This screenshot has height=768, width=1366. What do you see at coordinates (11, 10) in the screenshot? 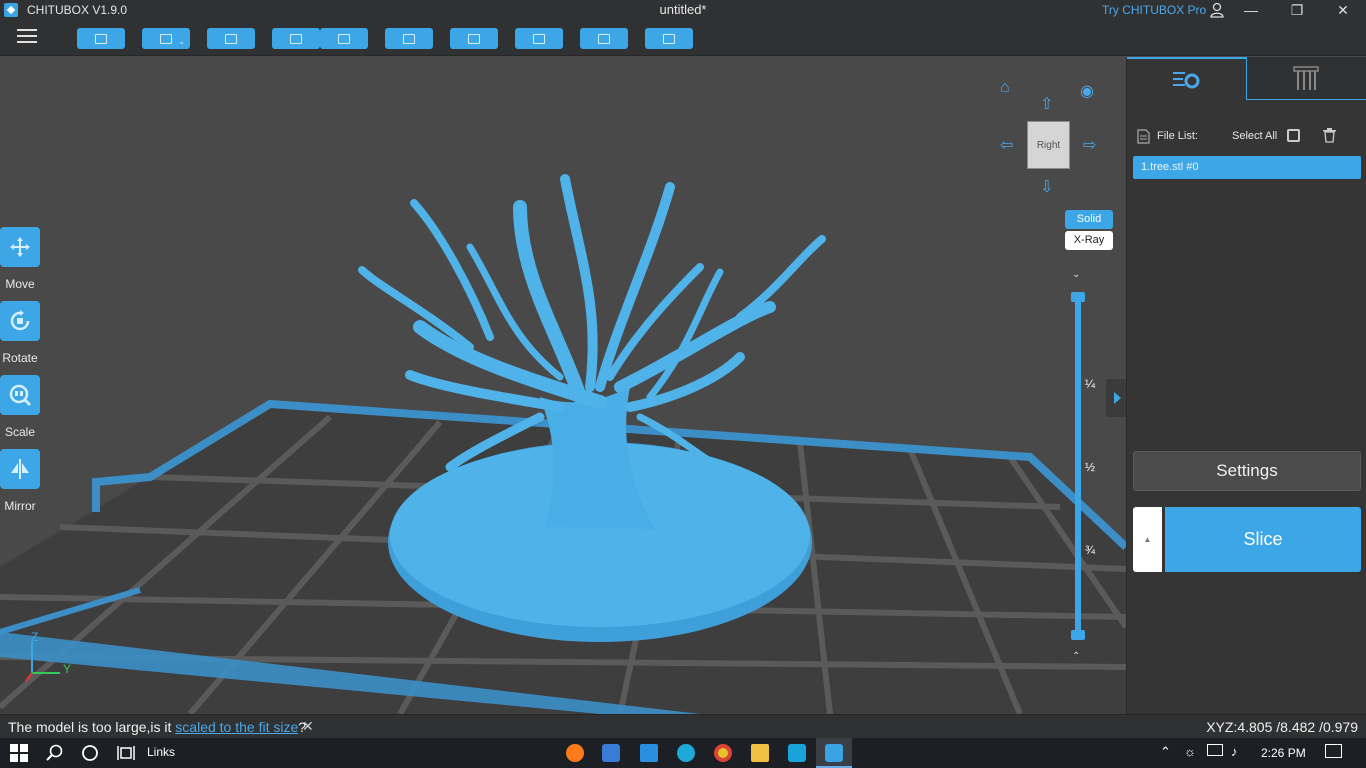
I see `chitubox-logo-icon` at bounding box center [11, 10].